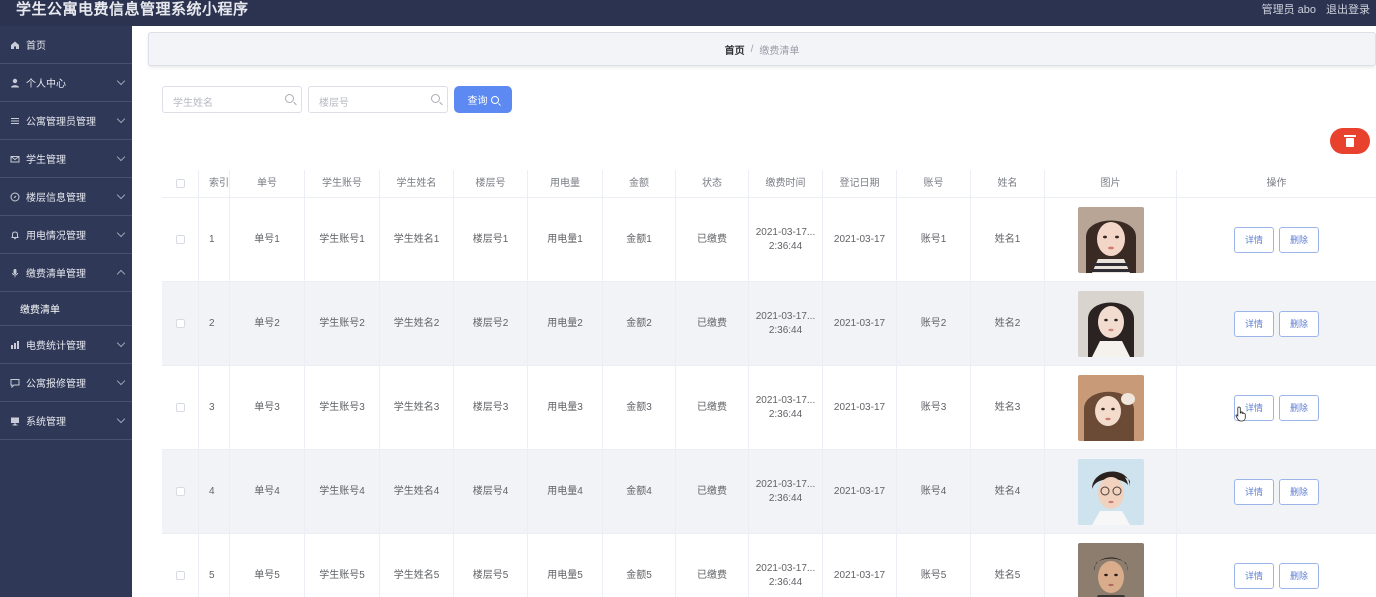 This screenshot has height=597, width=1376. What do you see at coordinates (1288, 10) in the screenshot?
I see `user-label: 管理员 abo` at bounding box center [1288, 10].